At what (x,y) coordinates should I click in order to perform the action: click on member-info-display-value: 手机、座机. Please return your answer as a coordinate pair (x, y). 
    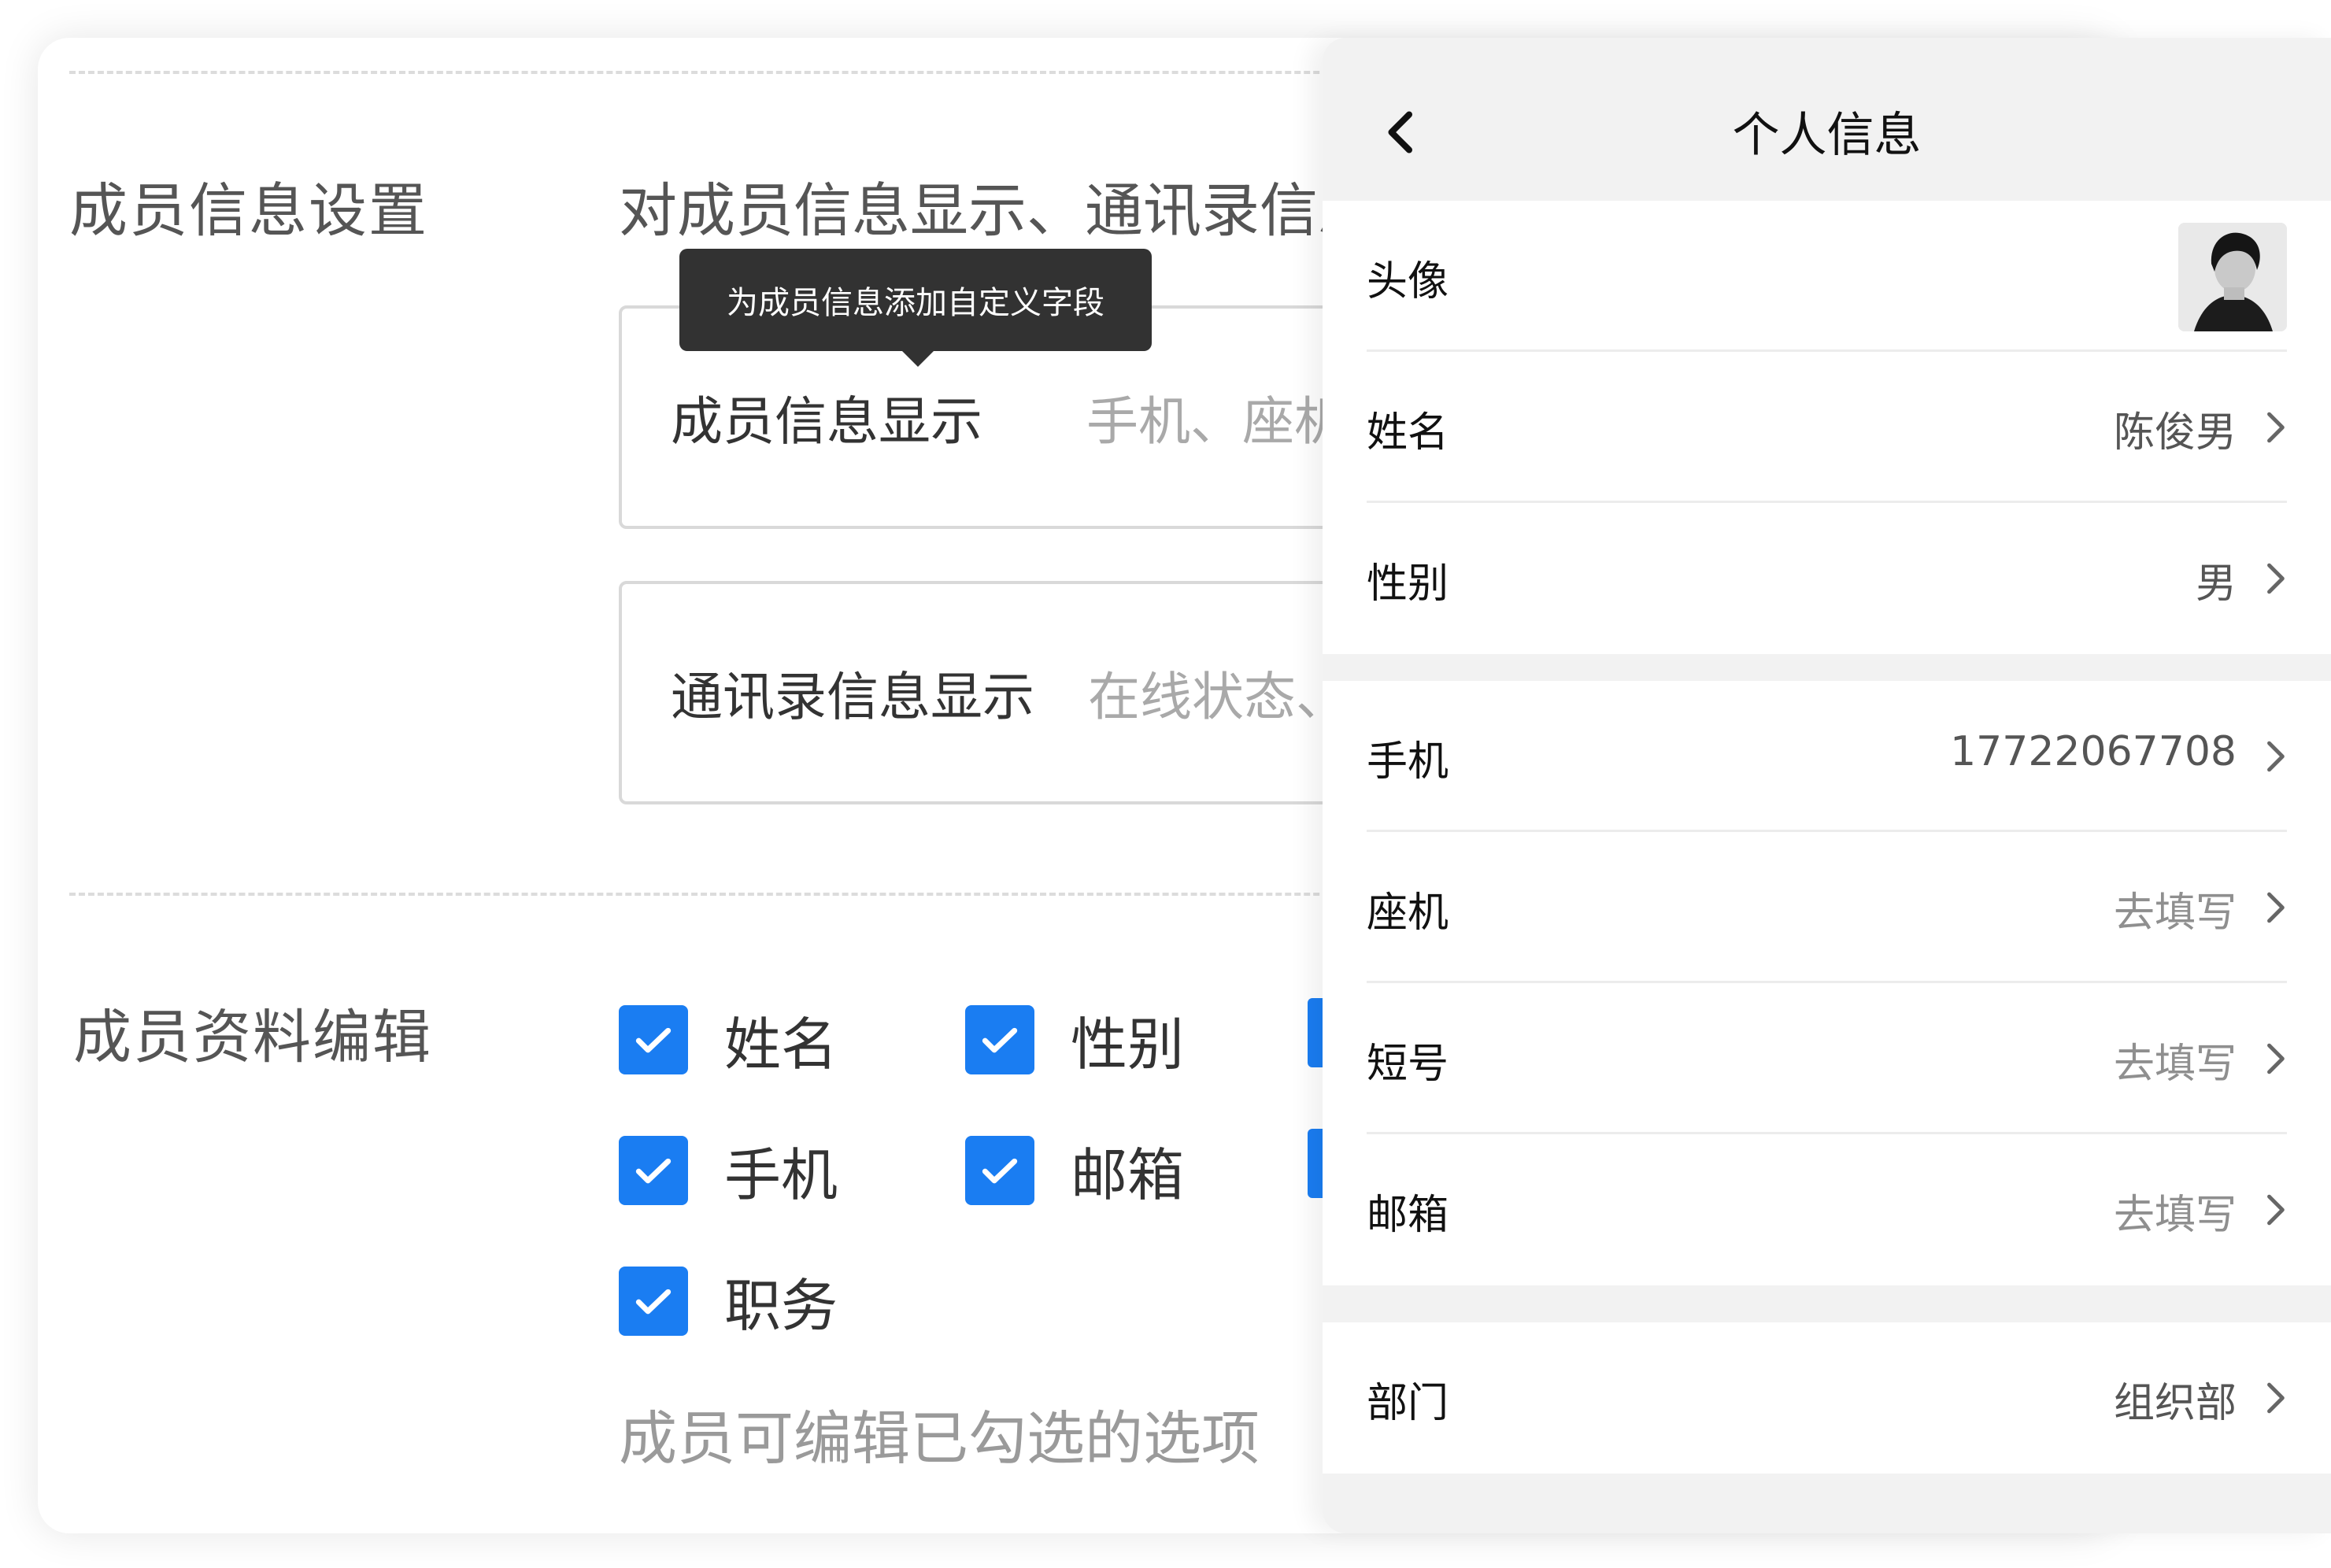
    Looking at the image, I should click on (1216, 421).